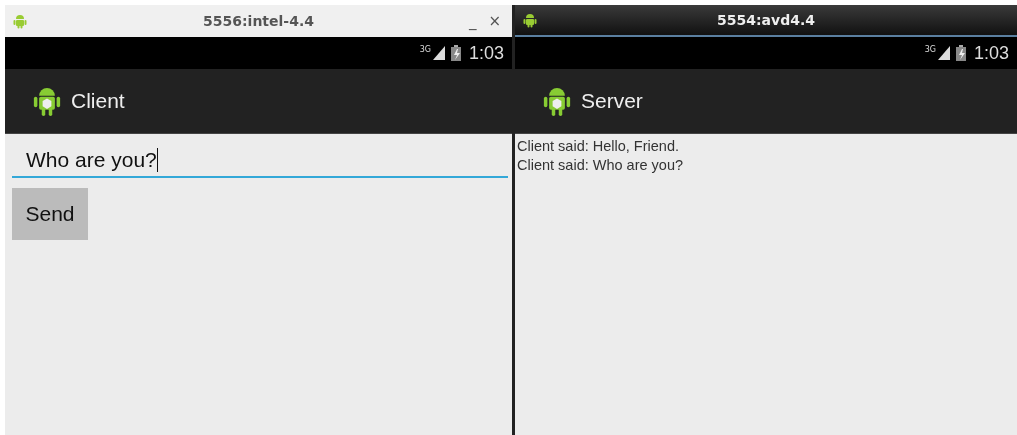  I want to click on app-title: Server, so click(612, 101).